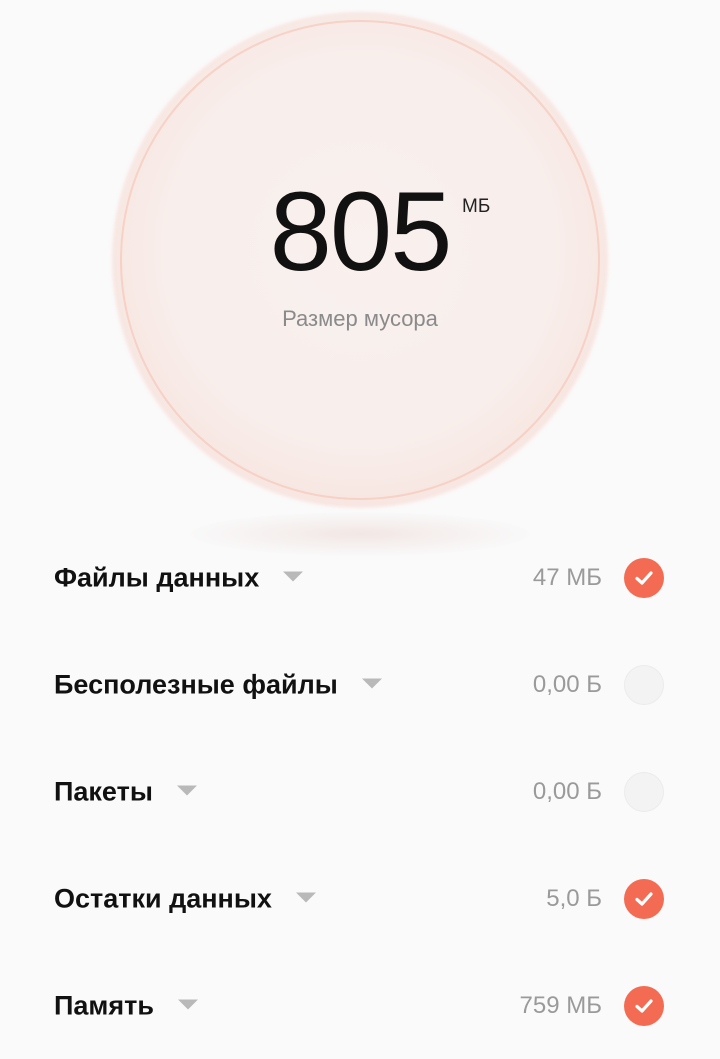 Image resolution: width=720 pixels, height=1059 pixels. What do you see at coordinates (163, 898) in the screenshot?
I see `category-label: Остатки данных` at bounding box center [163, 898].